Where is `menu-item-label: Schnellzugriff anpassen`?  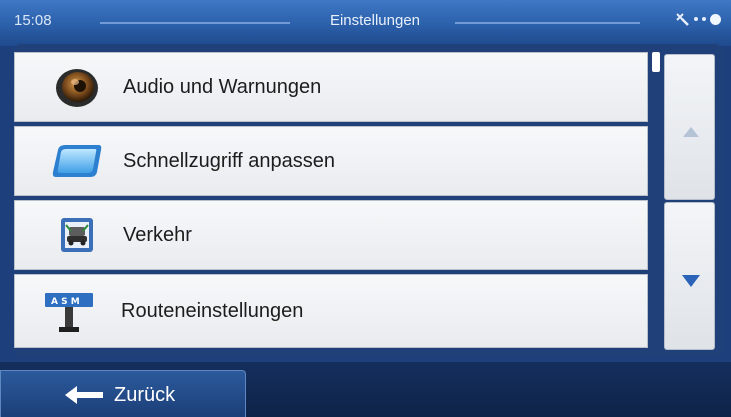
menu-item-label: Schnellzugriff anpassen is located at coordinates (229, 160).